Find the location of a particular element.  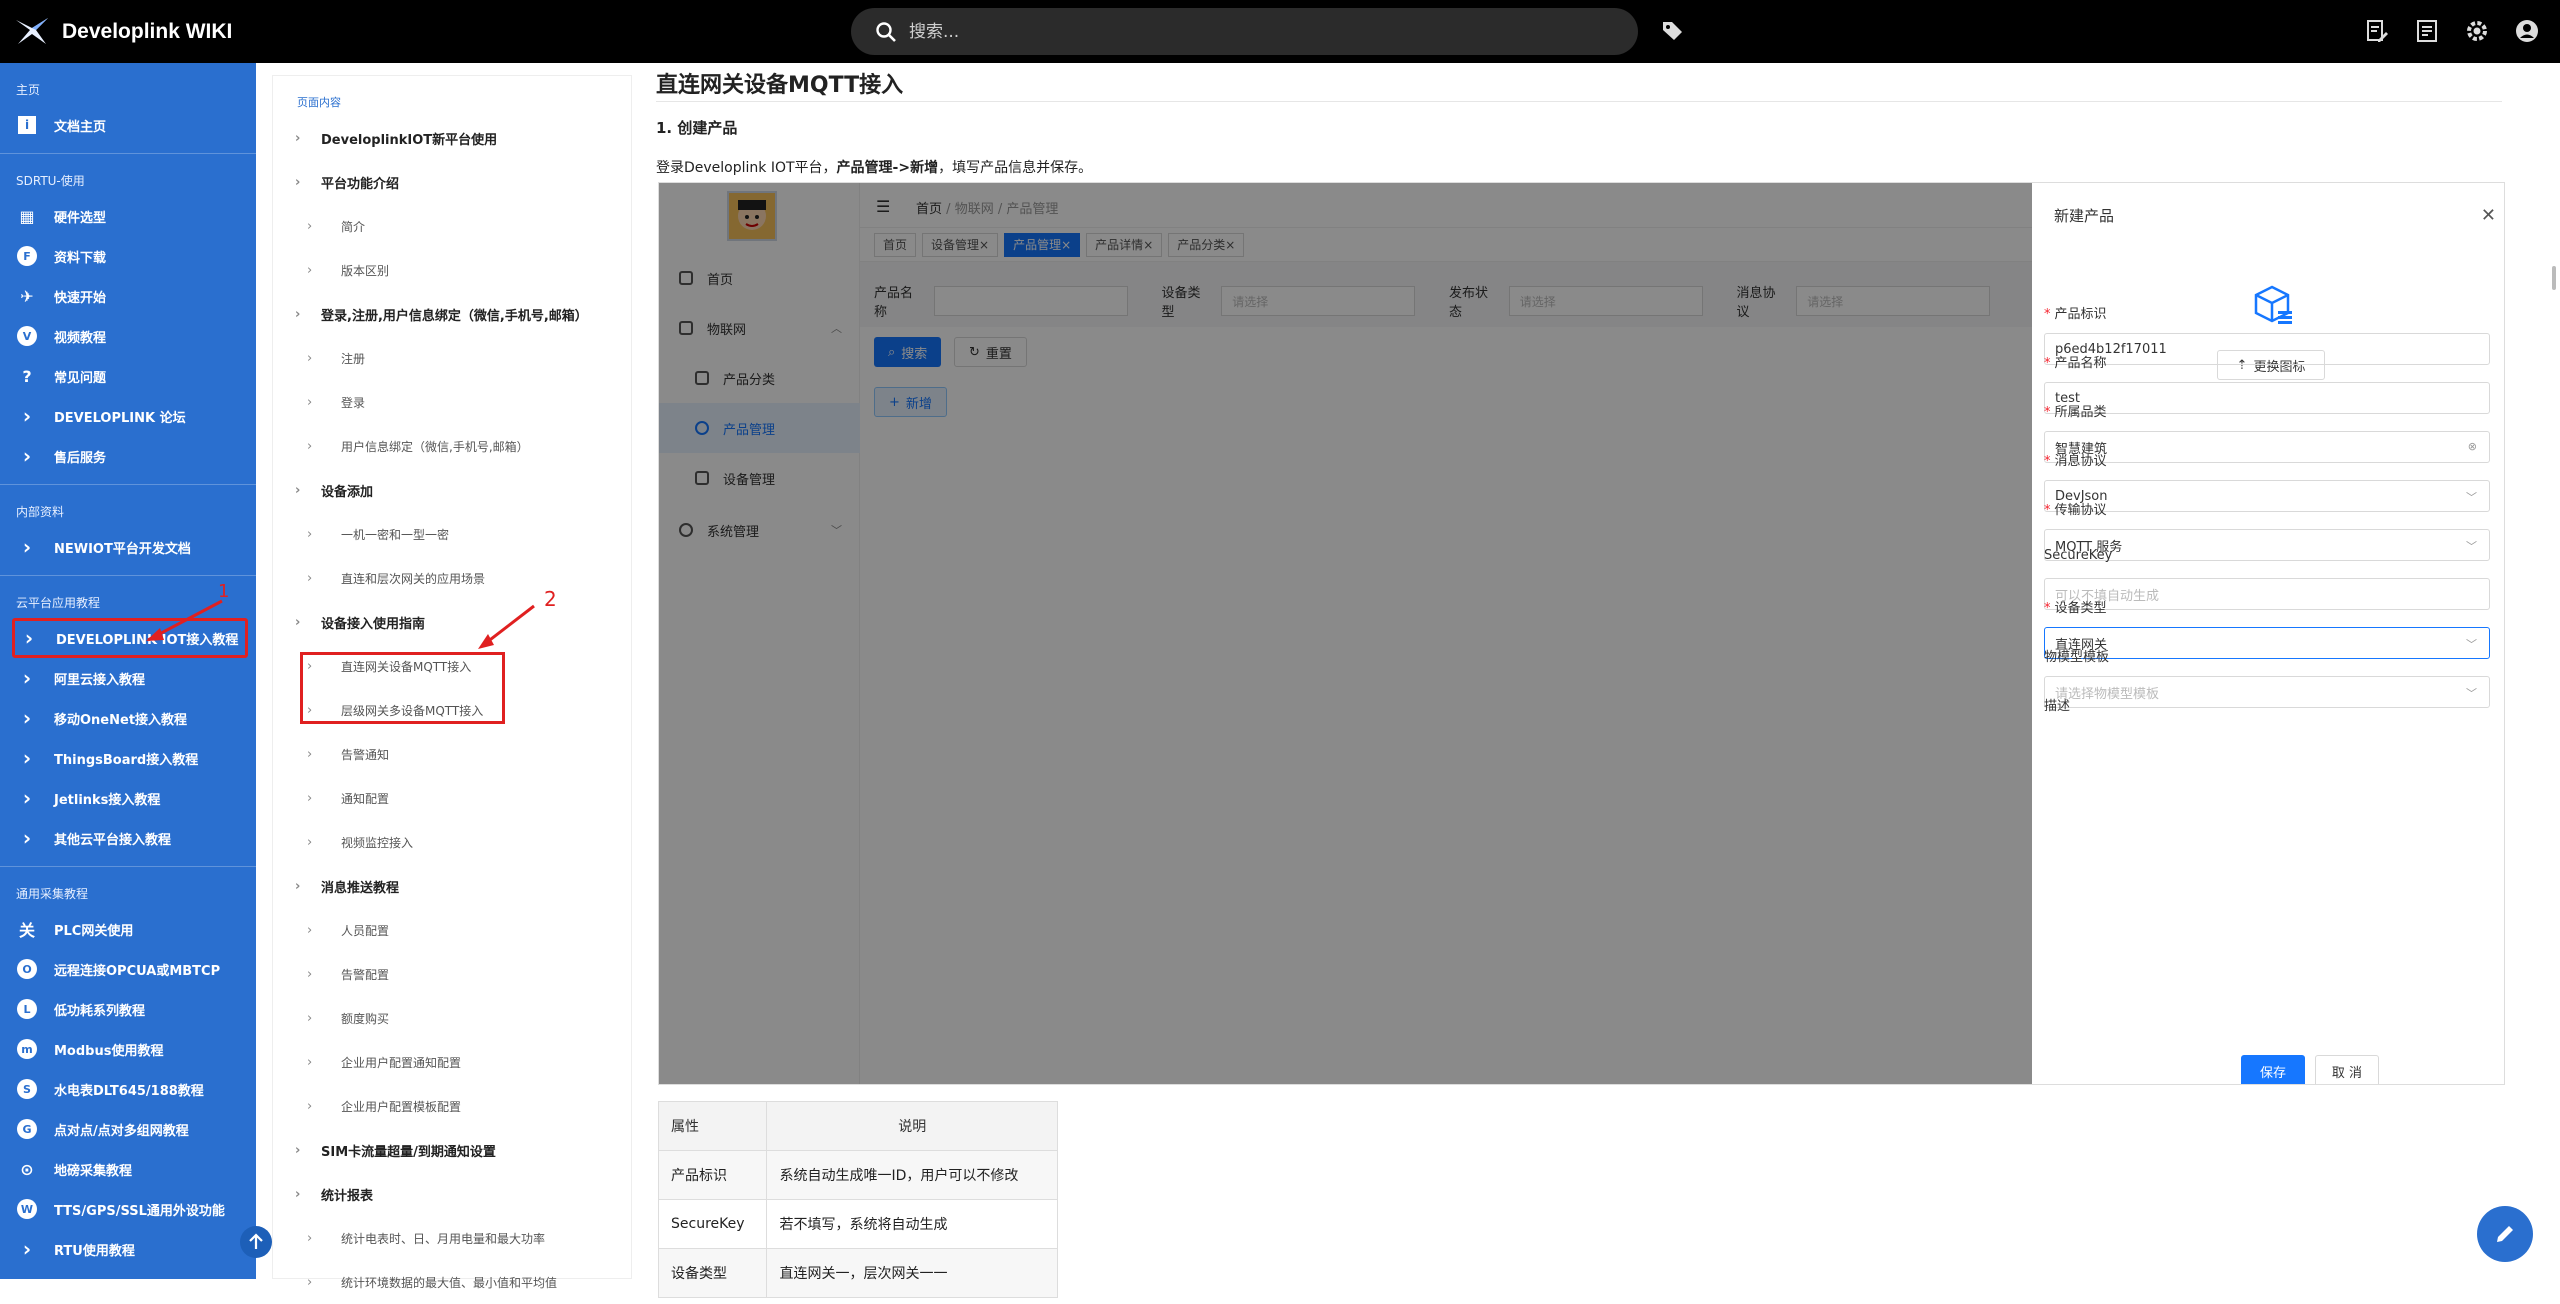

toc-item: › DeveloplinkIOT新平台使用 is located at coordinates (452, 138).